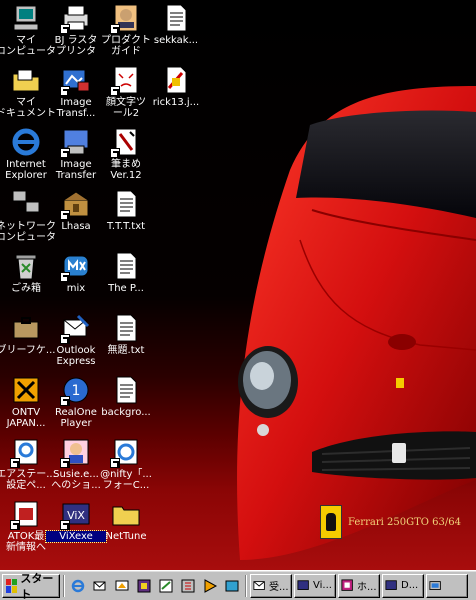  I want to click on desktop-icon: 筆まめ Ver.12, so click(126, 156).